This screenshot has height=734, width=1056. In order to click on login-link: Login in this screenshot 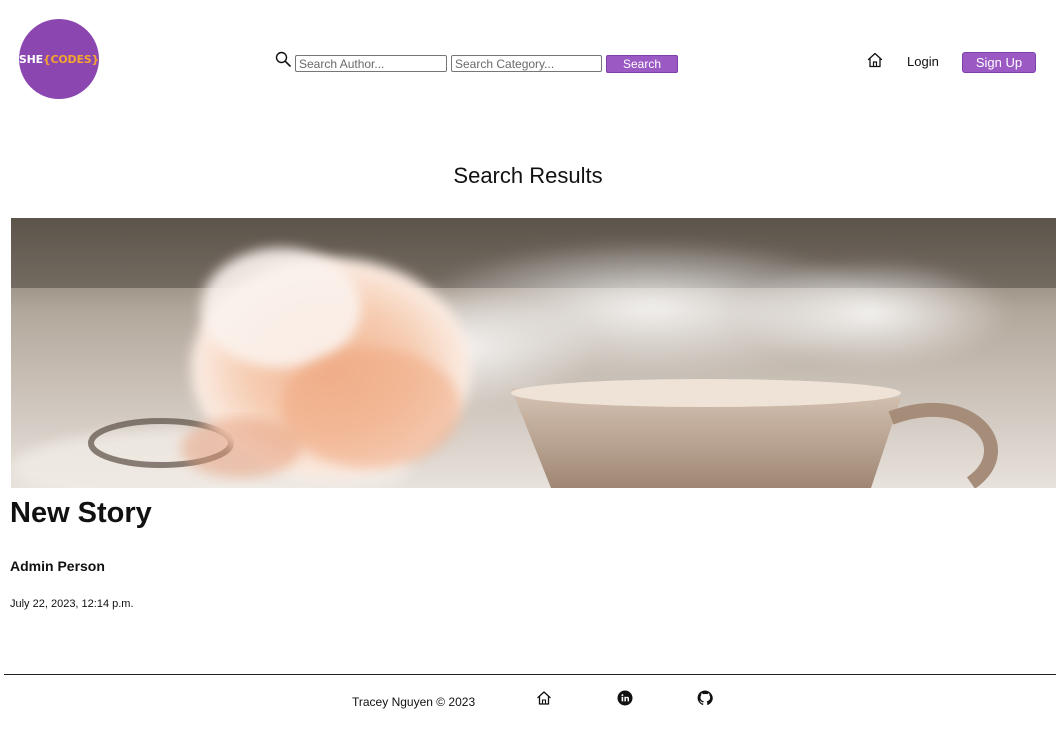, I will do `click(923, 61)`.